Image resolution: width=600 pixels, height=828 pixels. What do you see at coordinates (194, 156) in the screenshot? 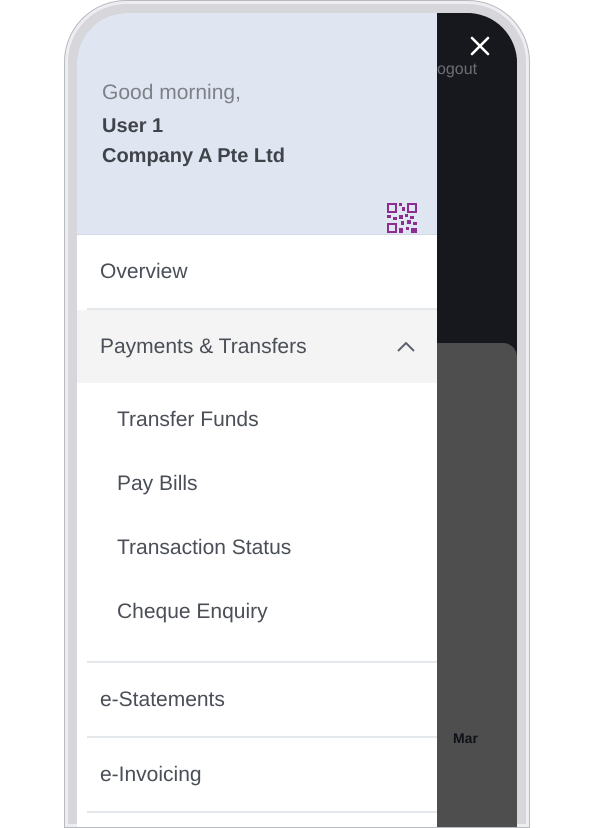
I see `company-name: Company A Pte Ltd` at bounding box center [194, 156].